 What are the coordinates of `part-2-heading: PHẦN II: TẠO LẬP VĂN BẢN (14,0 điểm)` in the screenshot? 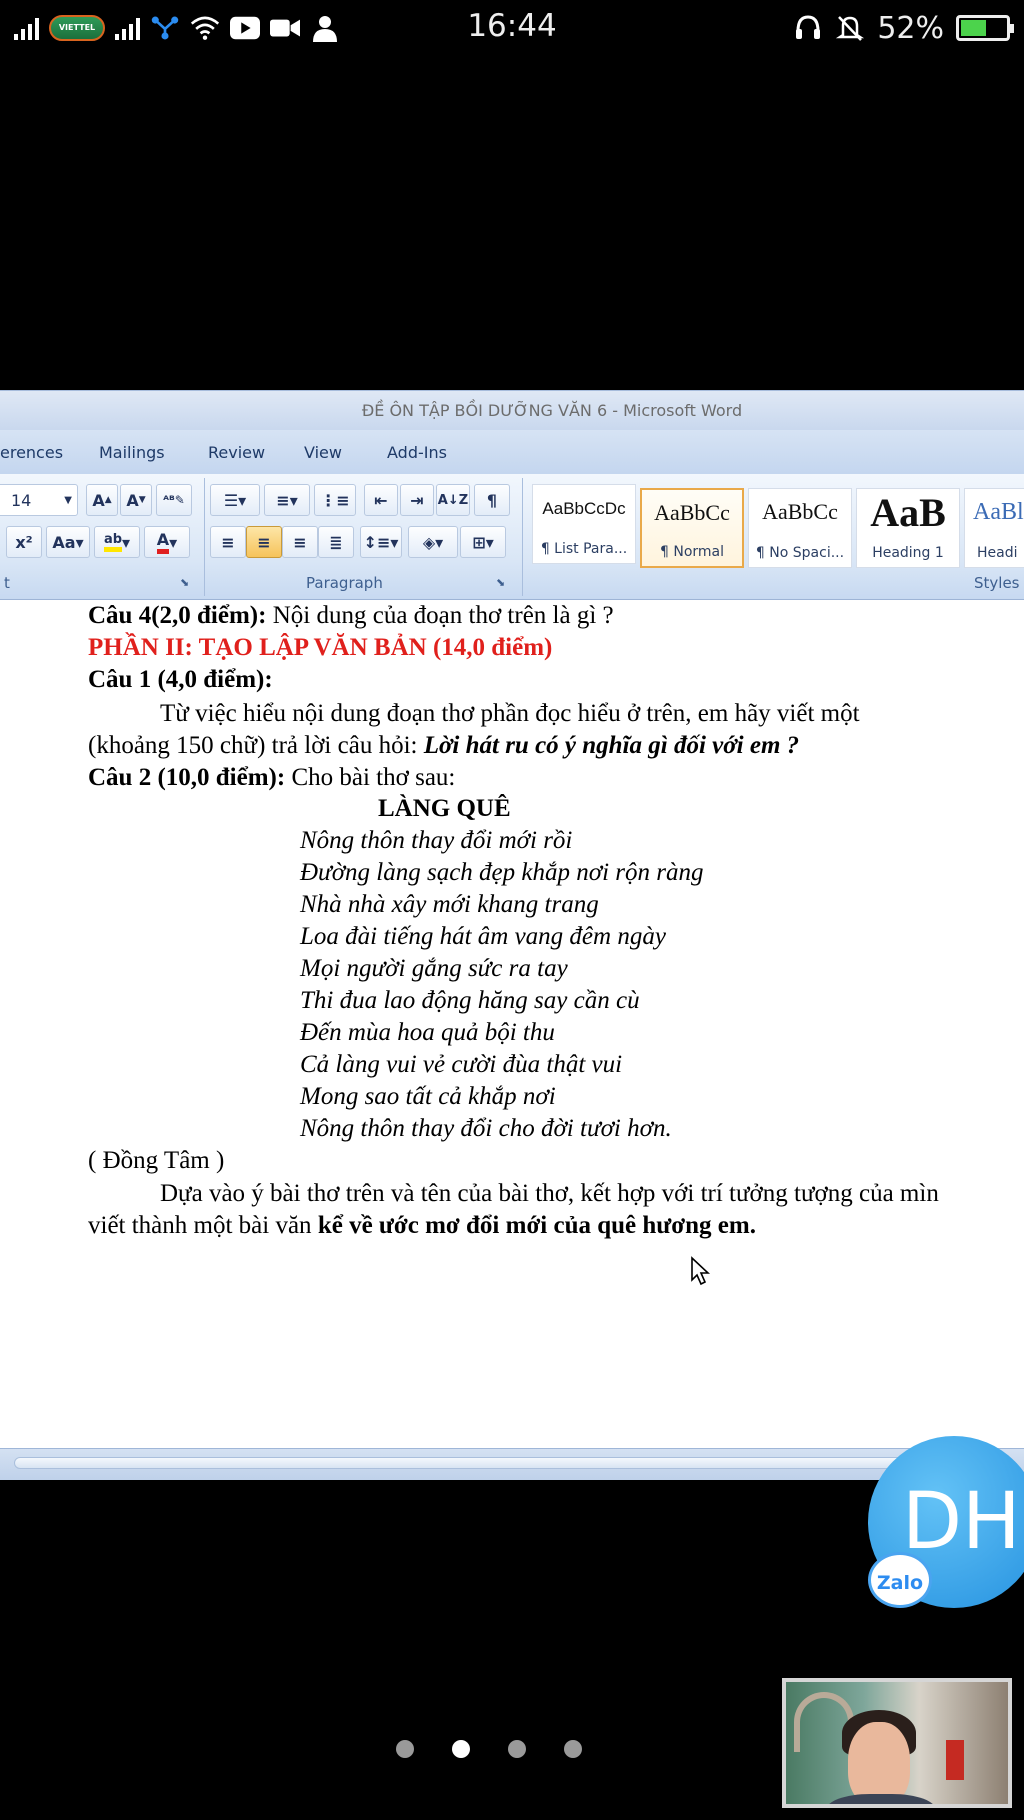 It's located at (320, 647).